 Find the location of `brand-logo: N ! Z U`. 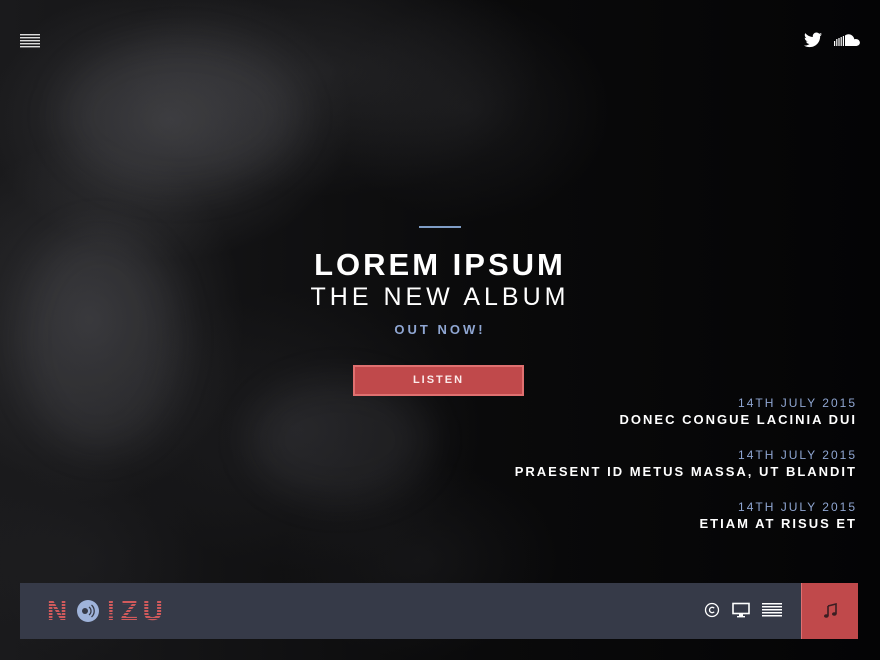

brand-logo: N ! Z U is located at coordinates (107, 610).